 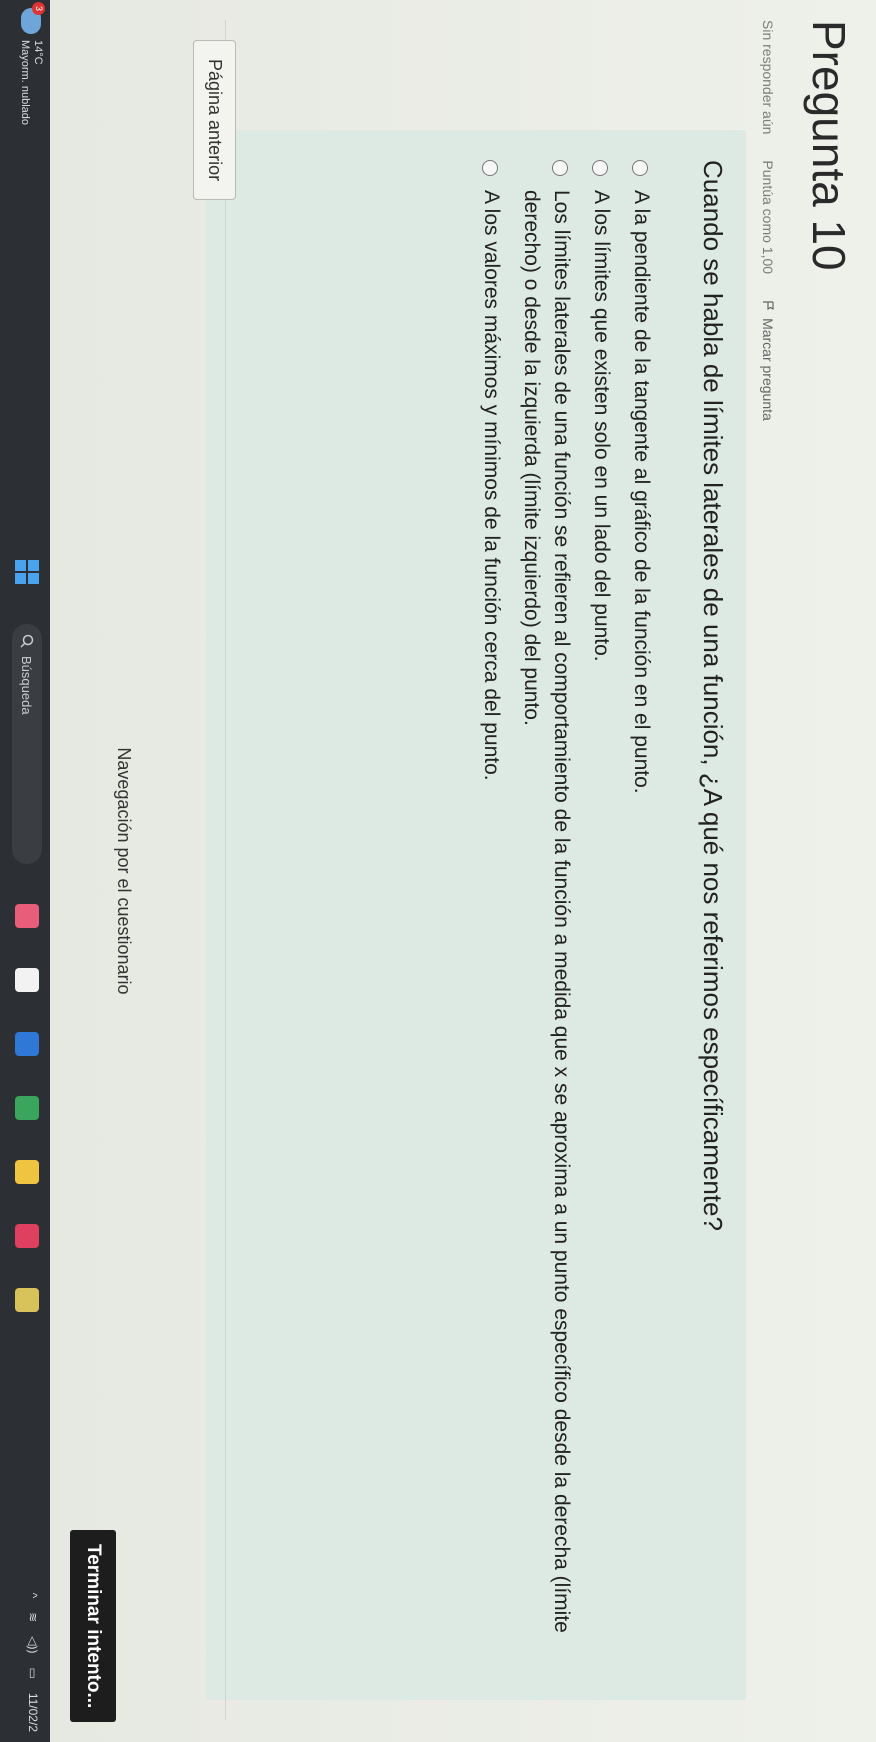 What do you see at coordinates (33, 1662) in the screenshot?
I see `system-tray: ^ ≋ ◁)) ▭ 11/02/2` at bounding box center [33, 1662].